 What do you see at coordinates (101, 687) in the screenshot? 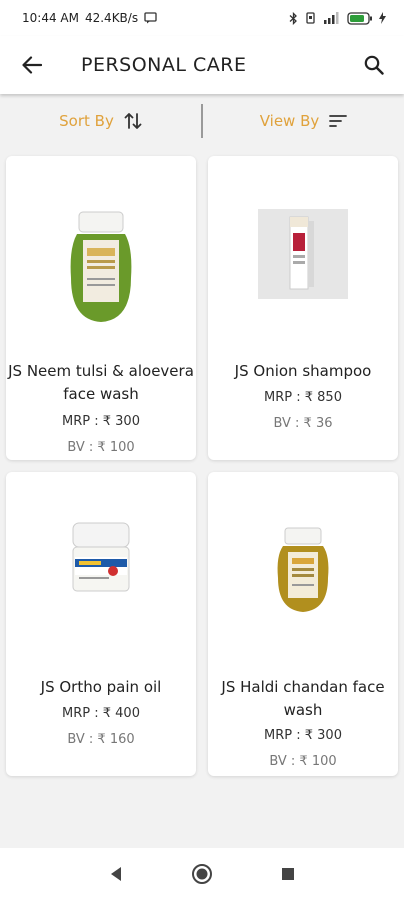
I see `product-name: JS Ortho pain oil` at bounding box center [101, 687].